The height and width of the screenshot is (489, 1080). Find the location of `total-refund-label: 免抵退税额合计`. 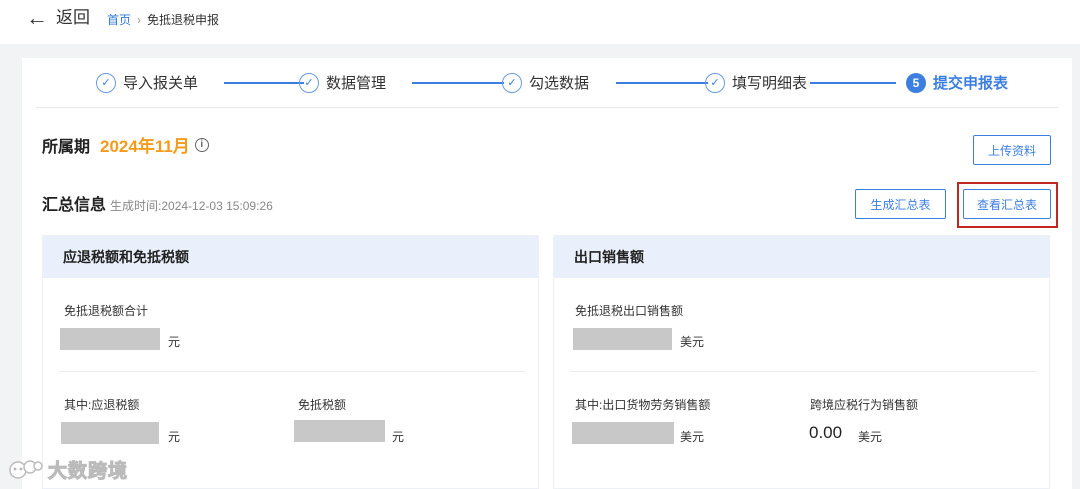

total-refund-label: 免抵退税额合计 is located at coordinates (106, 311).